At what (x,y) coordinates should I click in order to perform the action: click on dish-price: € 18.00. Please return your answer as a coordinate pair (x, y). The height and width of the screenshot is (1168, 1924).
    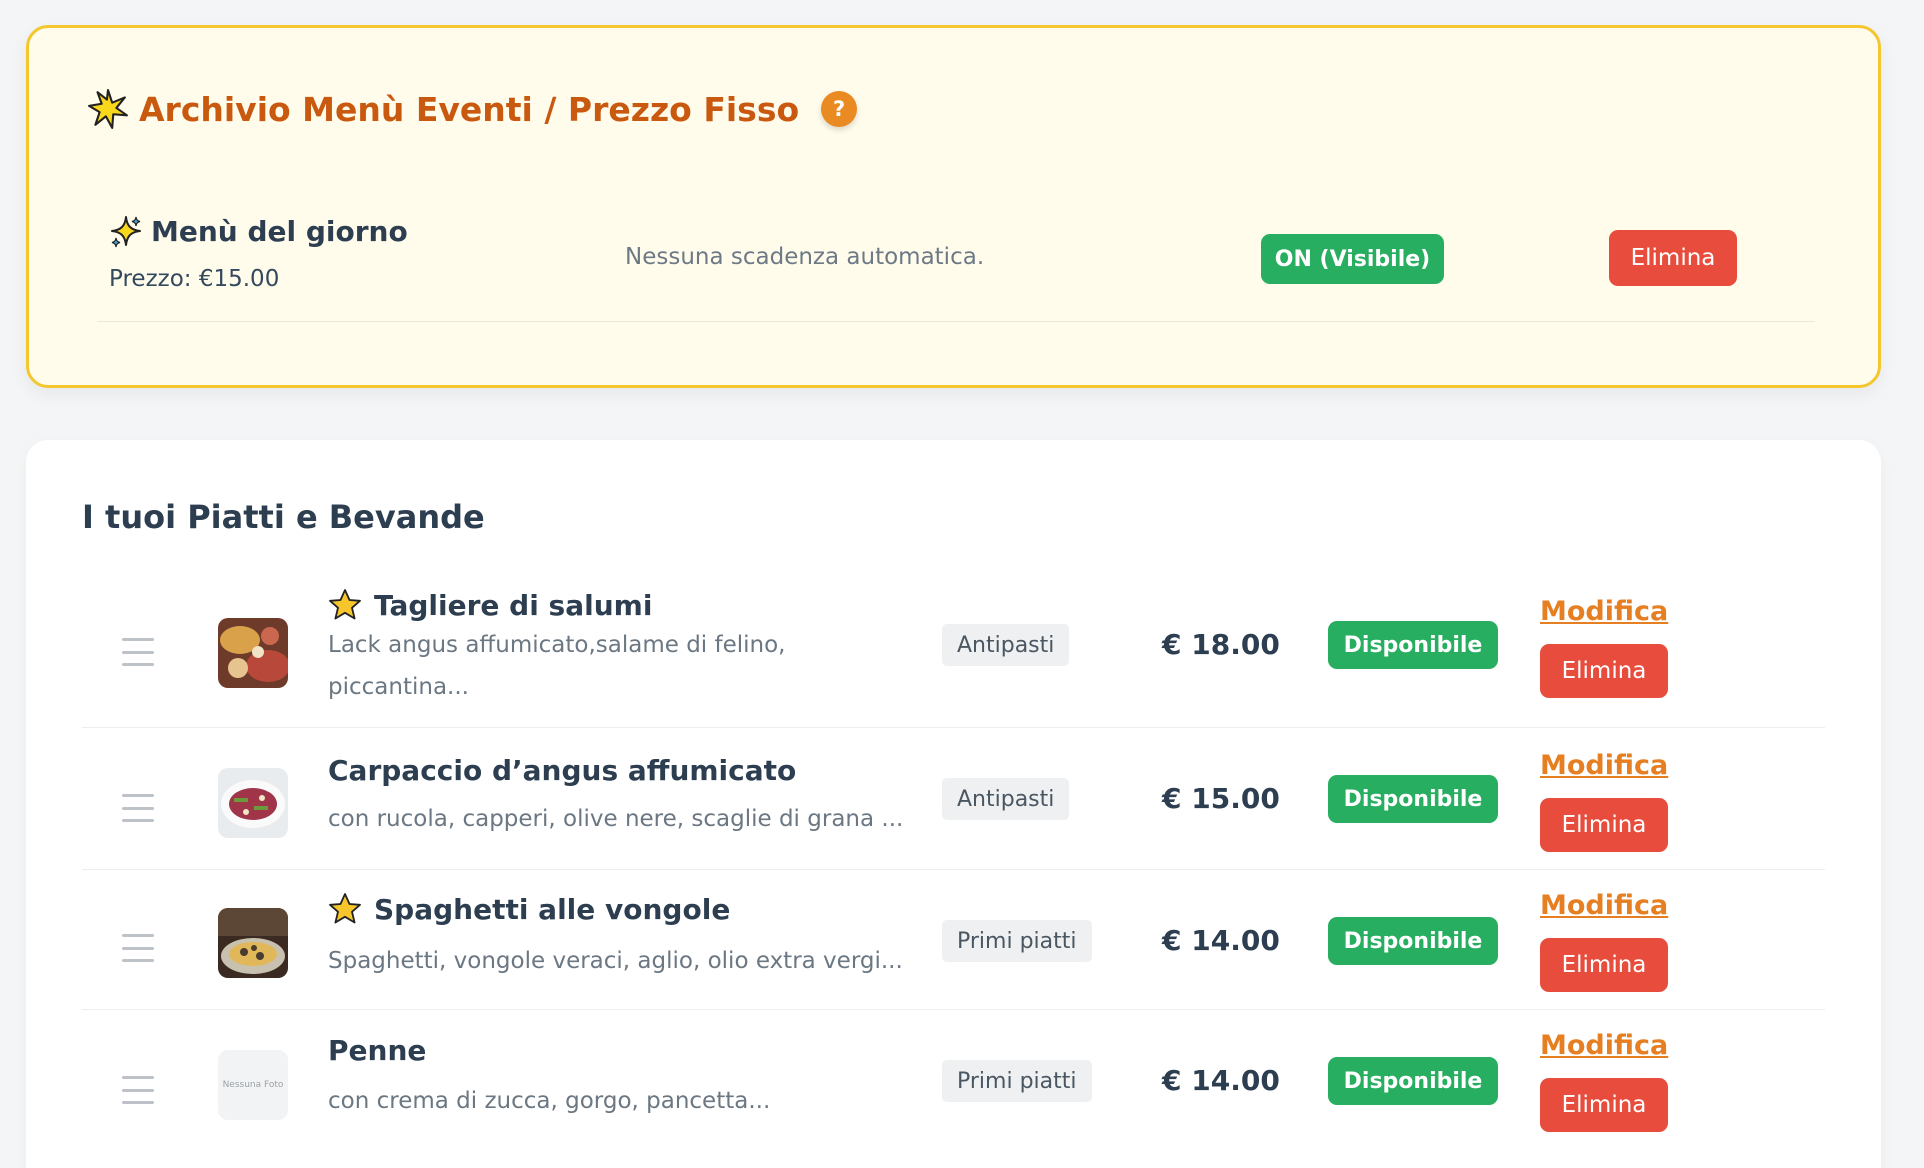
    Looking at the image, I should click on (1221, 644).